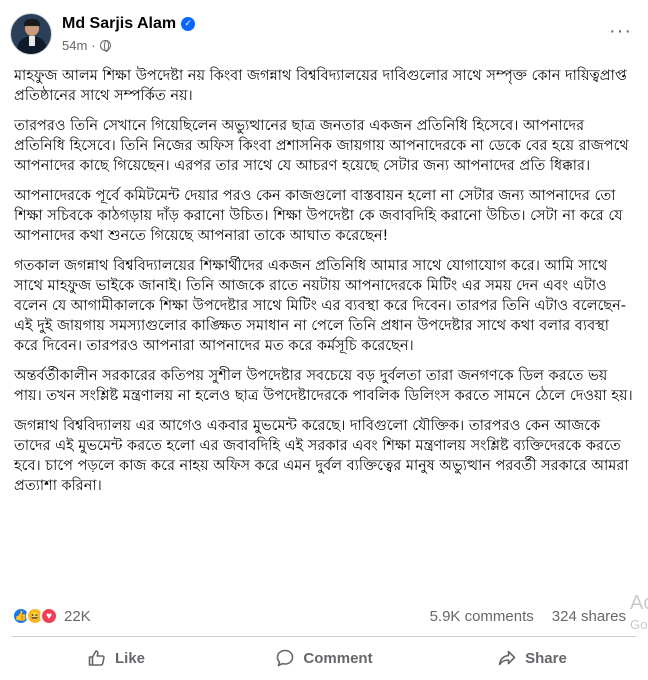 The width and height of the screenshot is (648, 680). I want to click on comment-button: Comment, so click(324, 658).